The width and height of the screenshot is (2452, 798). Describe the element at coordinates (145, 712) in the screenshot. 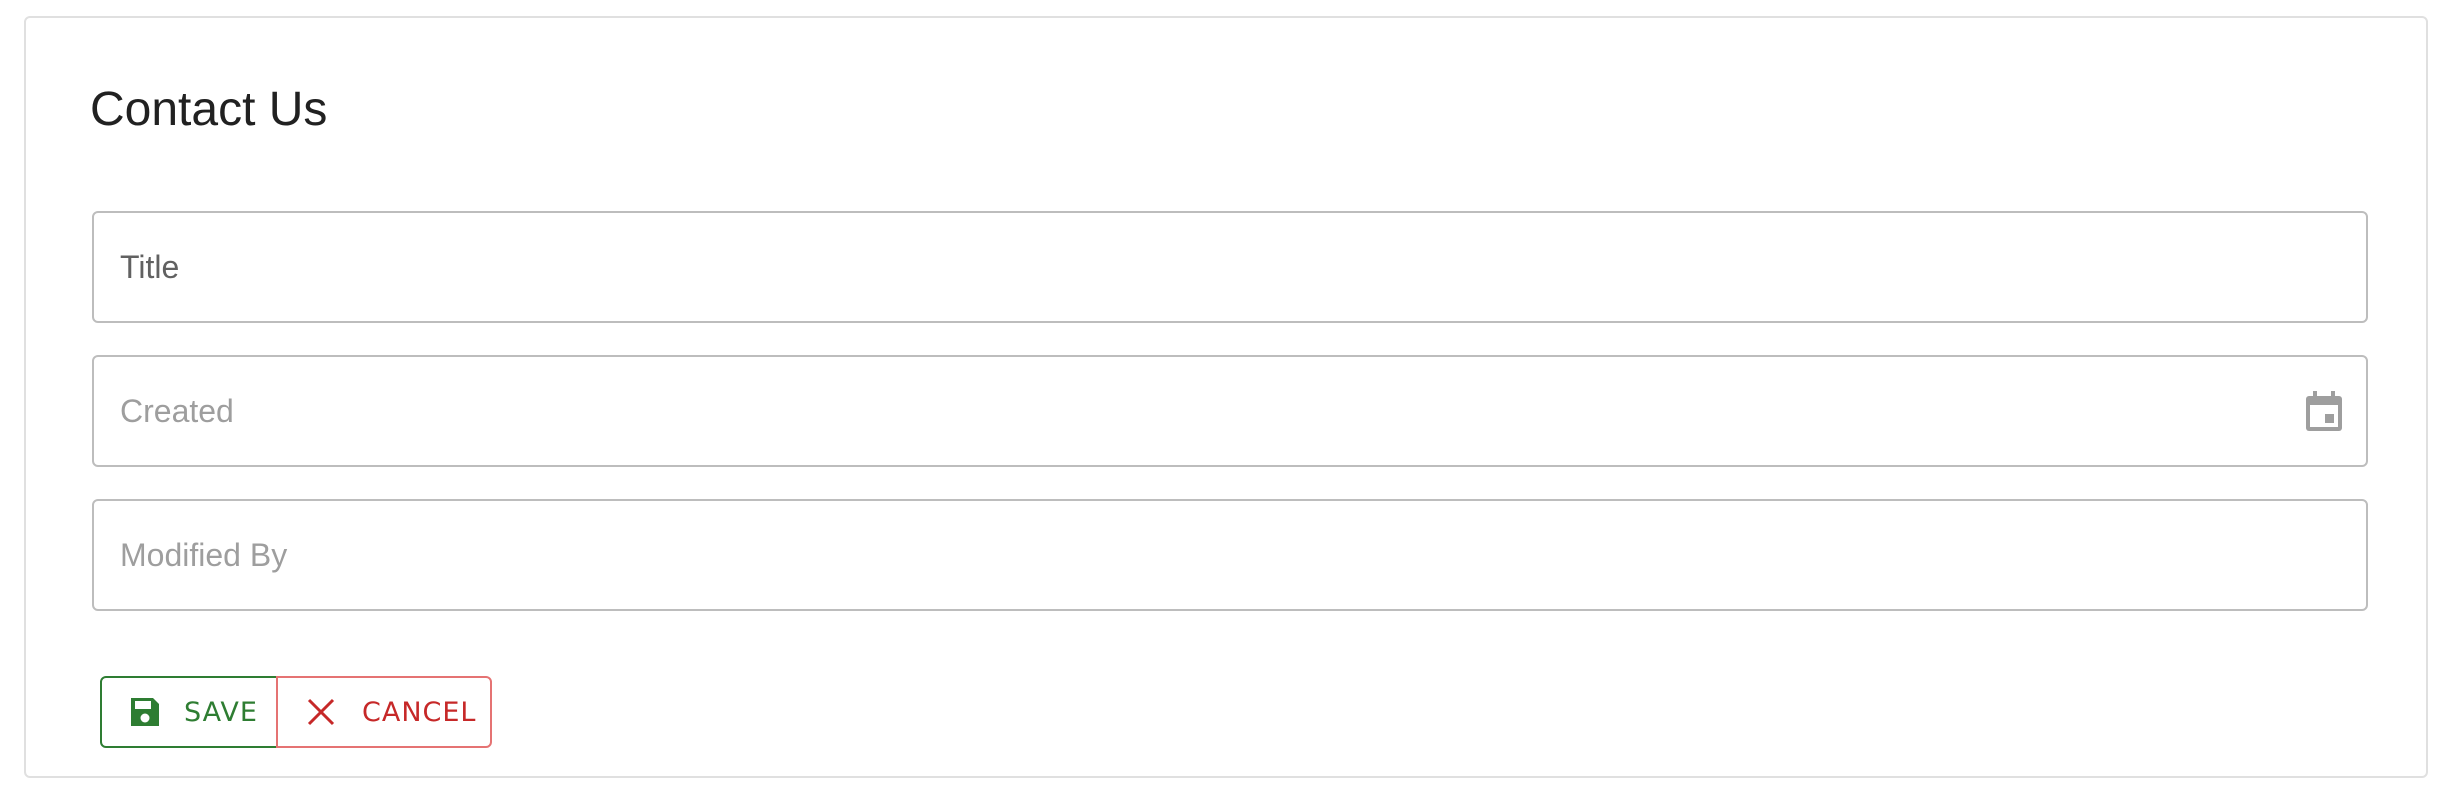

I see `save-icon` at that location.